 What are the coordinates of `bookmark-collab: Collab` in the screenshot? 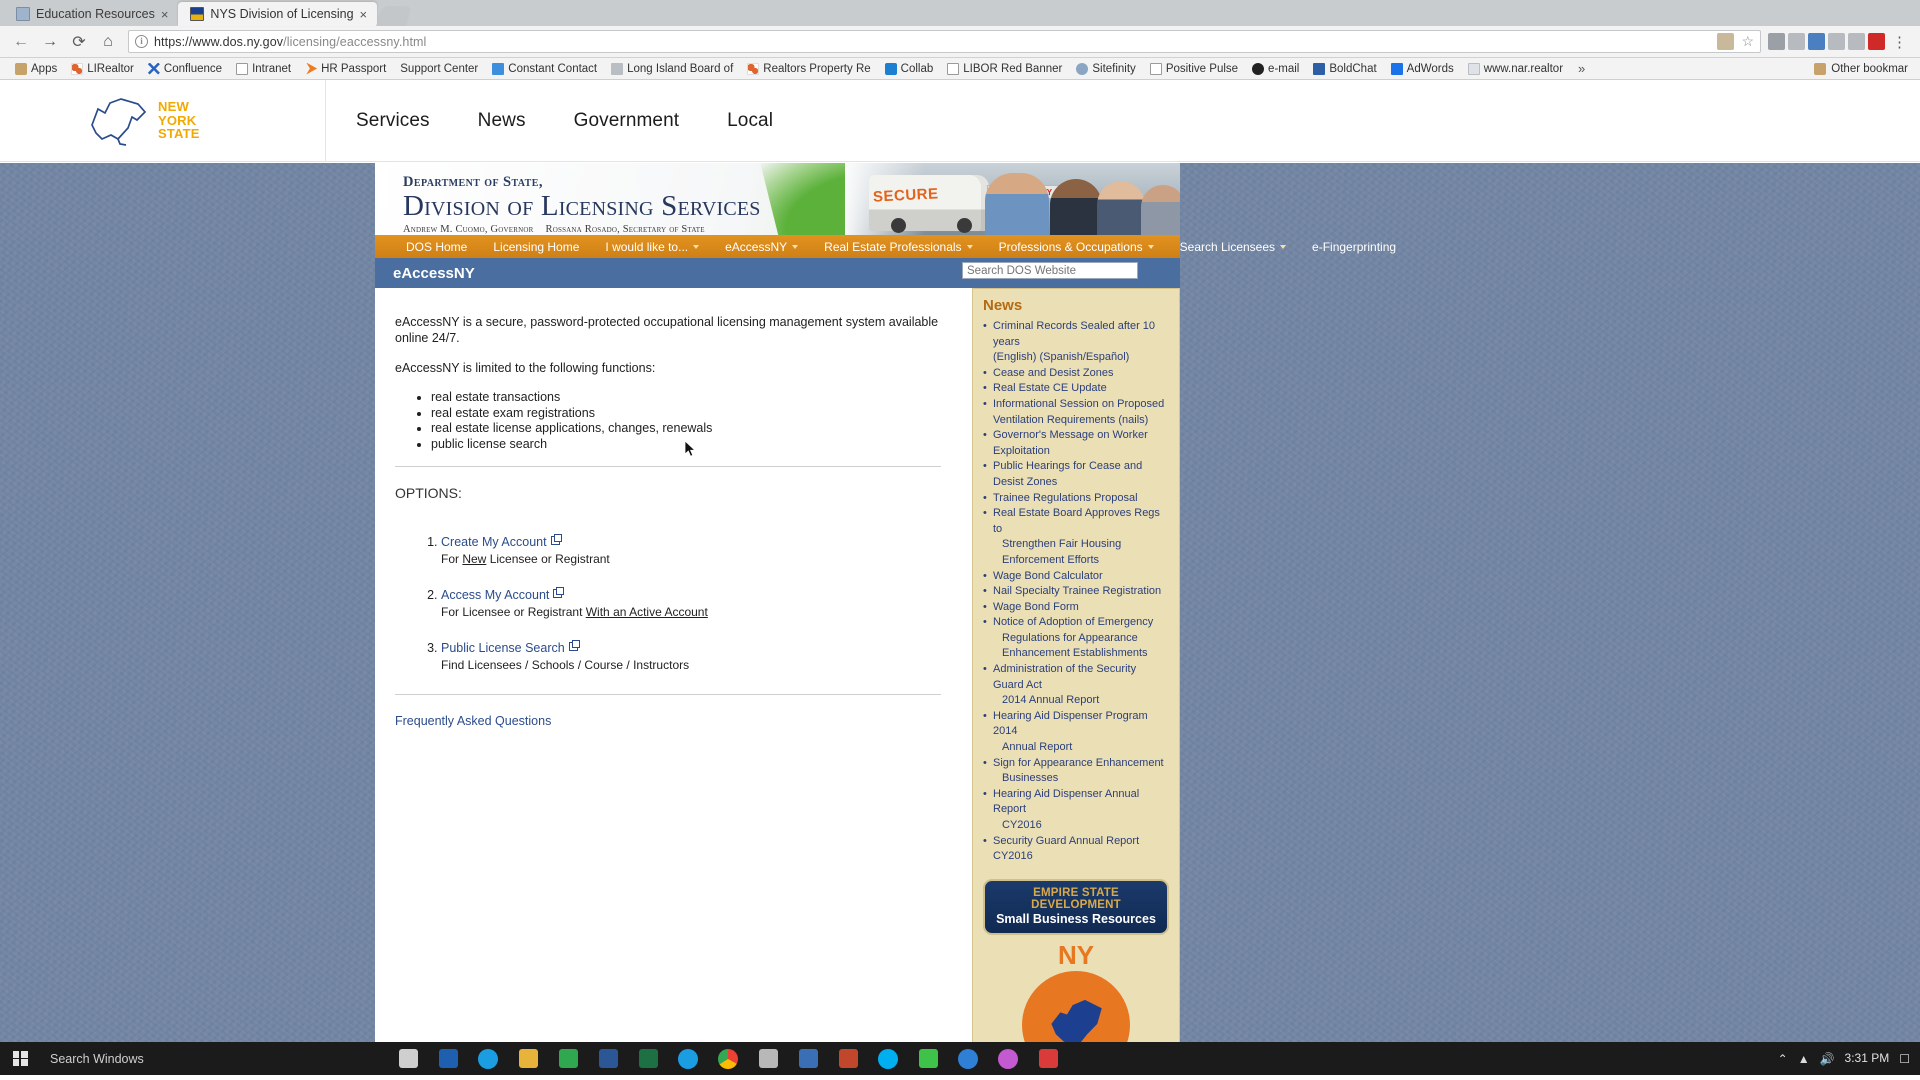 It's located at (909, 69).